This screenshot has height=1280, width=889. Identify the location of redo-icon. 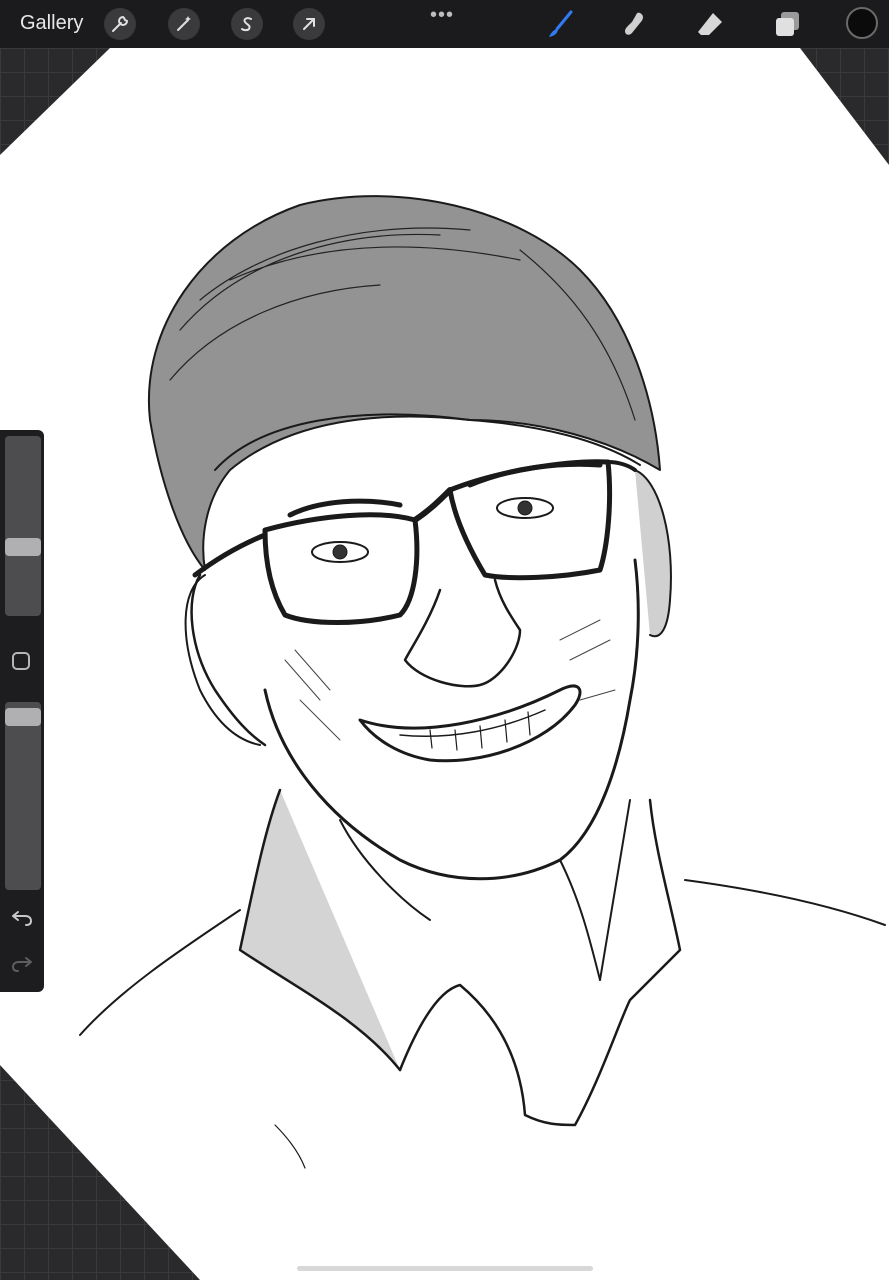
(22, 964).